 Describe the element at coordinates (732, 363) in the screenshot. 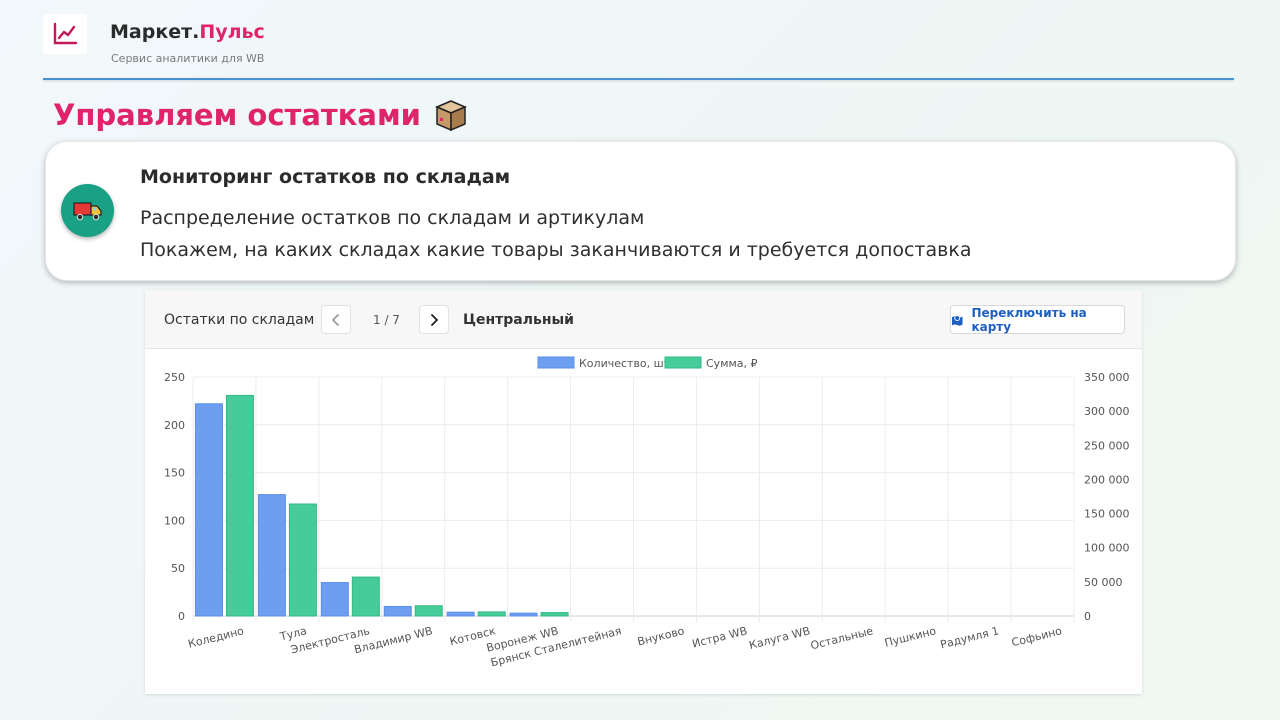

I see `legend-label-sum: Сумма, ₽` at that location.